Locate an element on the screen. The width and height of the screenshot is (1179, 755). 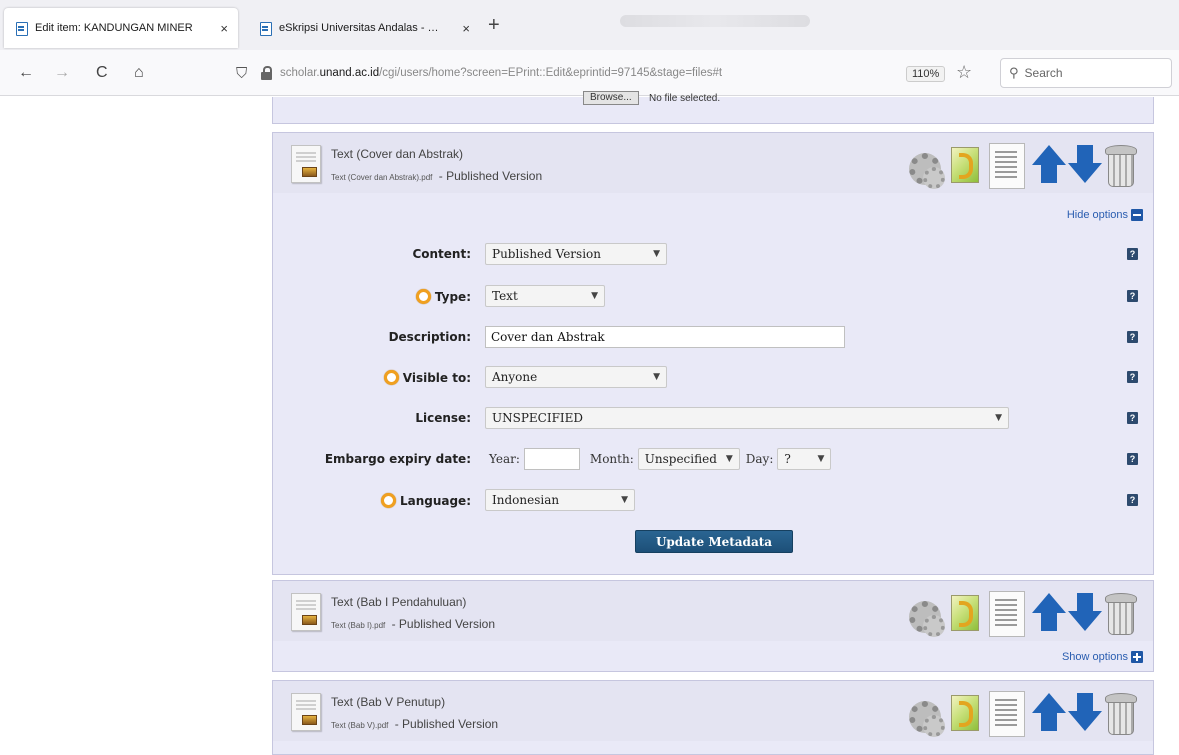
type-row: Type: Text ▼ ? is located at coordinates (713, 296).